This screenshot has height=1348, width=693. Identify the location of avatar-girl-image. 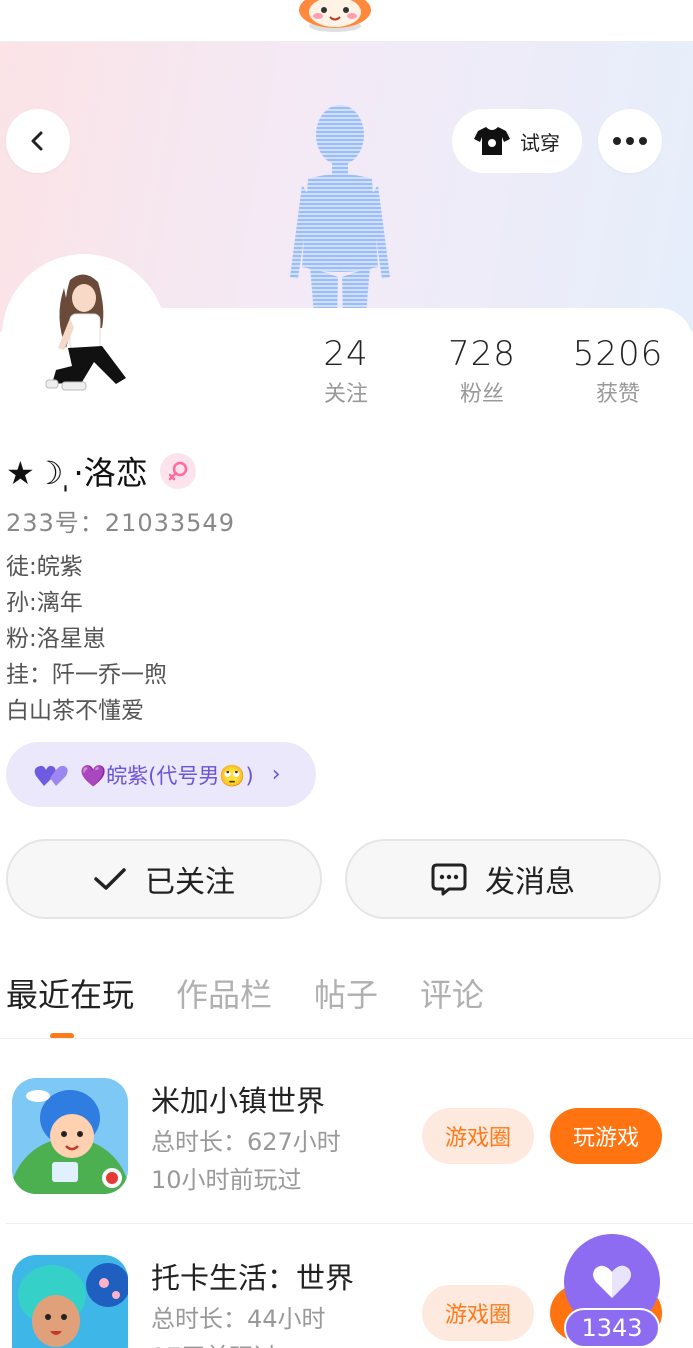
(84, 336).